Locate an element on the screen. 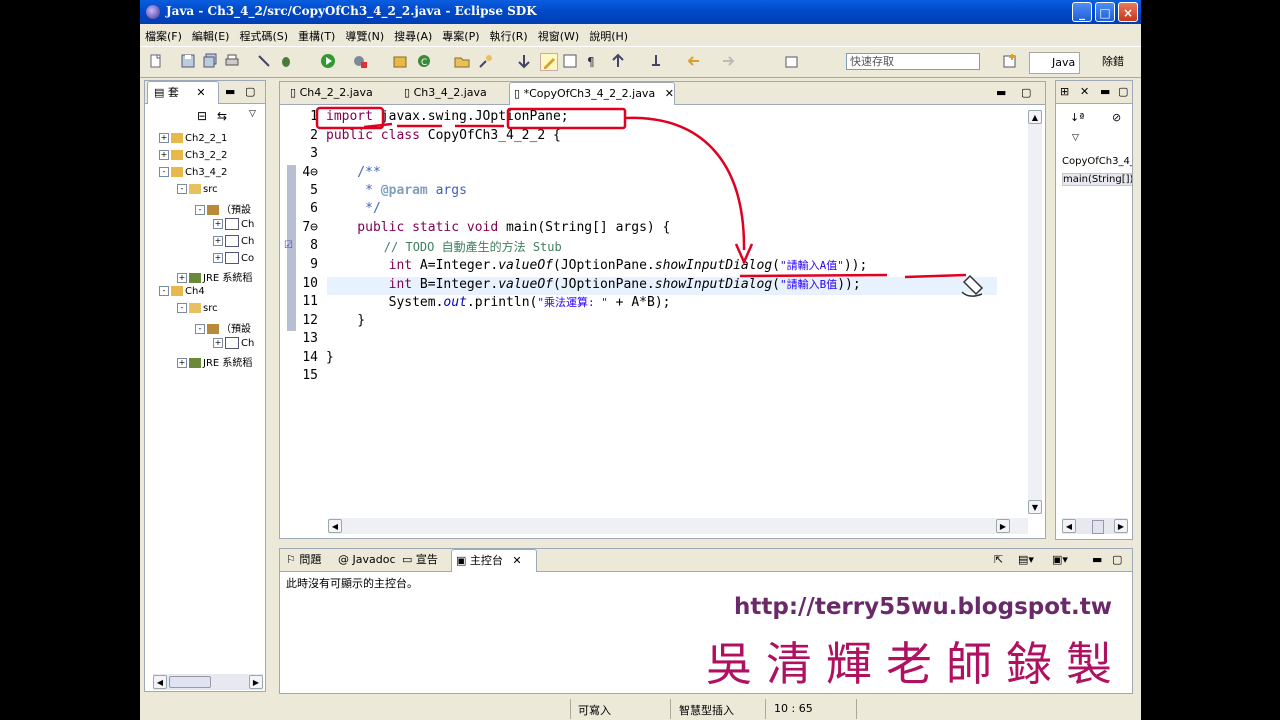 This screenshot has width=1280, height=720. annotation-arrow is located at coordinates (685, 183).